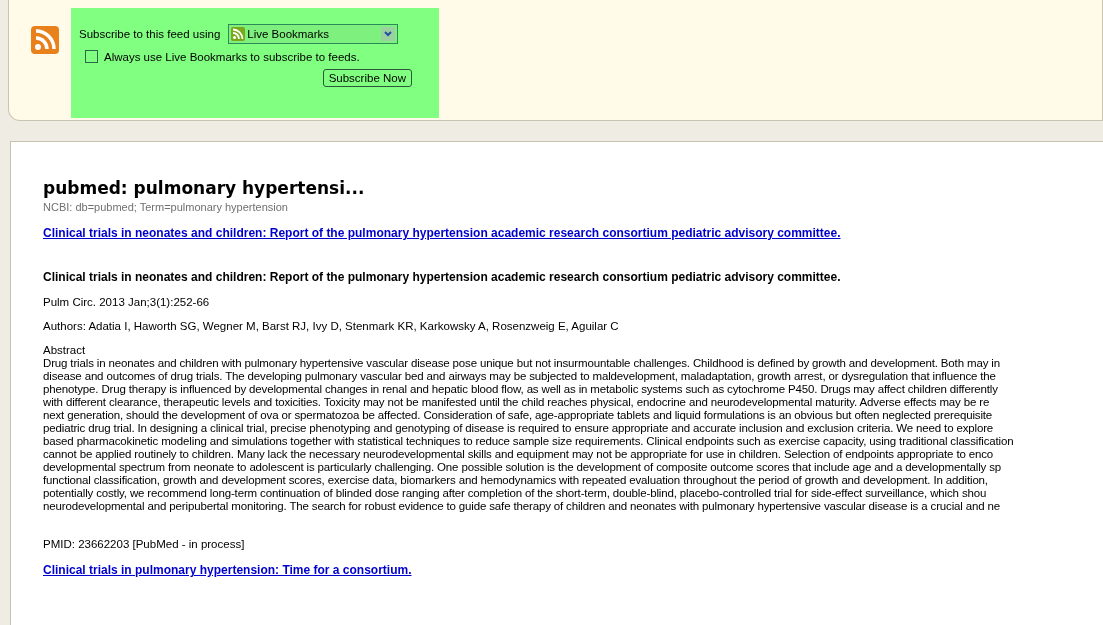  I want to click on abstract-text: functional classification, growth and development scores, exercise data, biomarkers and hemodynamics with repeated evaluation throughout the period of growth and development. In addition,, so click(516, 480).